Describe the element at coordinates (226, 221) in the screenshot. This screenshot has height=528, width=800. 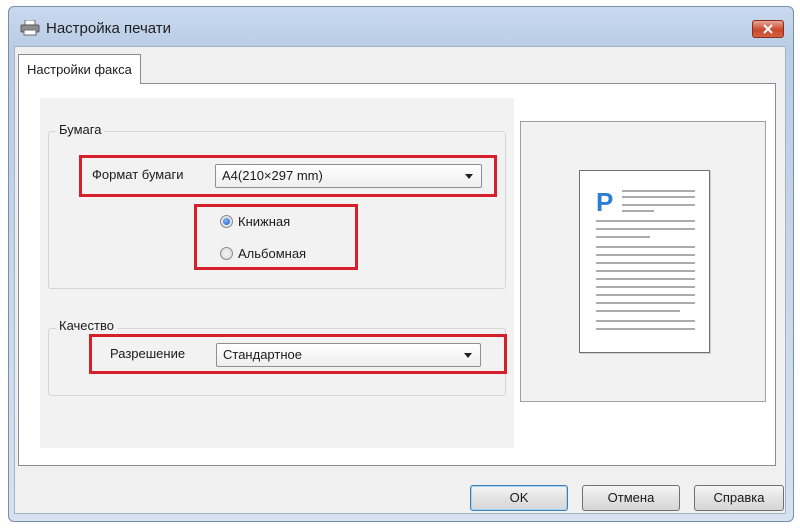
I see `portrait-radio` at that location.